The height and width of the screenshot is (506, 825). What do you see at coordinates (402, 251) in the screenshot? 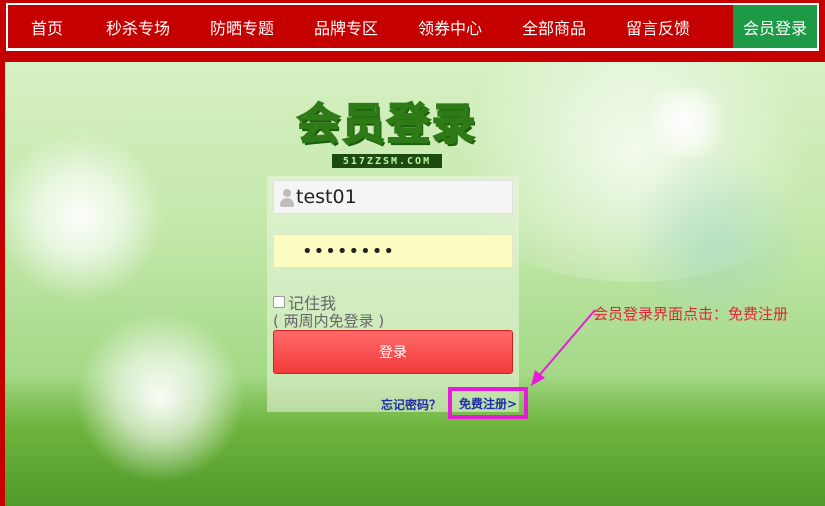
I see `password-input` at bounding box center [402, 251].